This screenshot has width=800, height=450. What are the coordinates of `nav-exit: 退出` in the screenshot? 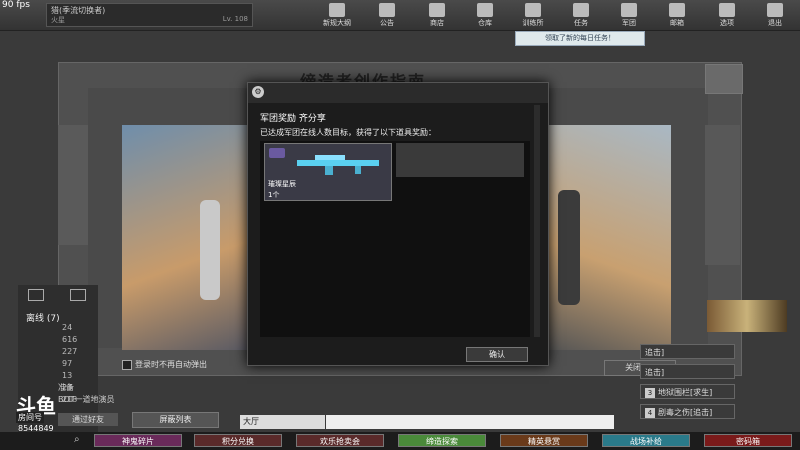 It's located at (775, 16).